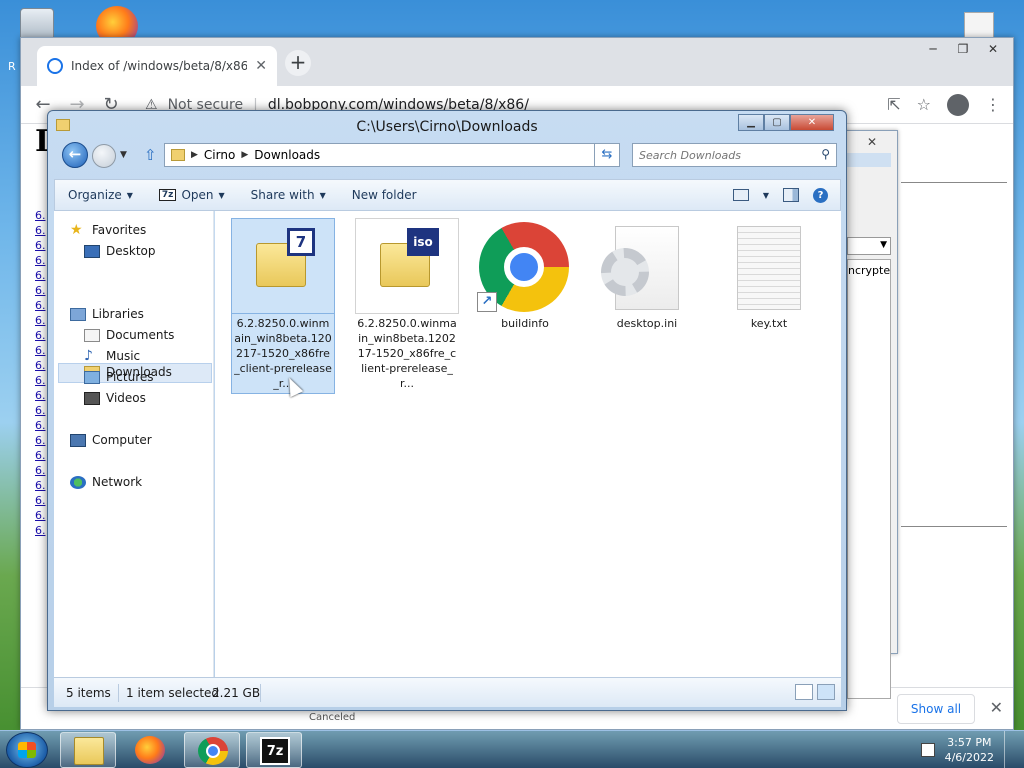  Describe the element at coordinates (777, 122) in the screenshot. I see `maximize-button: ▢` at that location.